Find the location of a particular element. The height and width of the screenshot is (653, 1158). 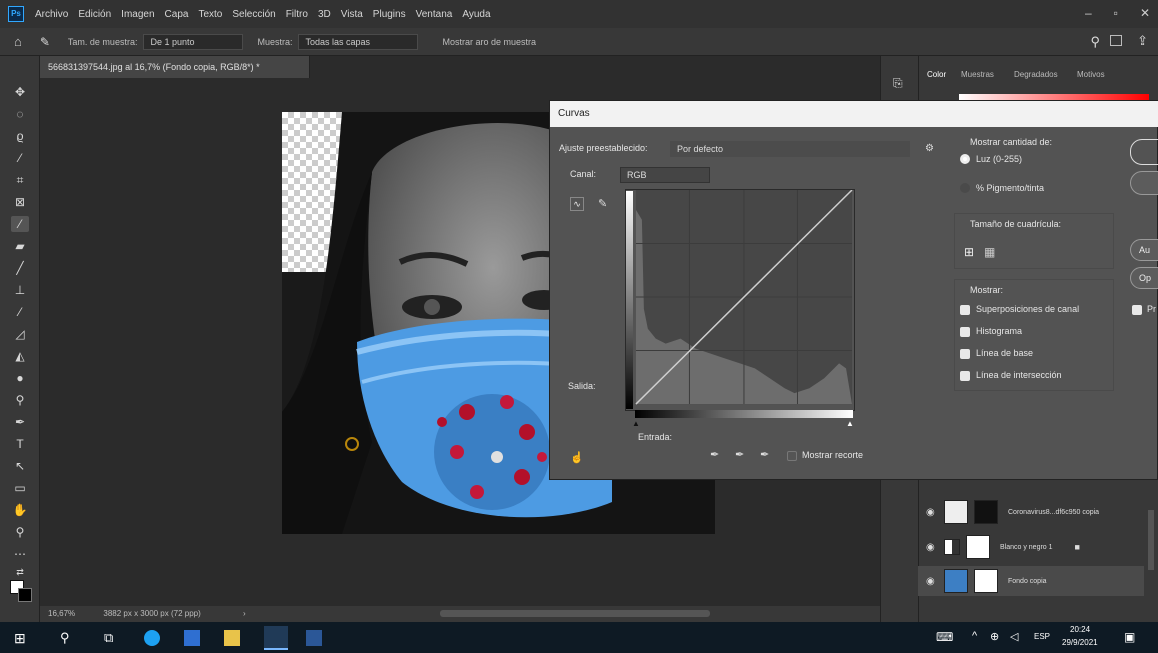

menu-plugins: Plugins is located at coordinates (389, 14).